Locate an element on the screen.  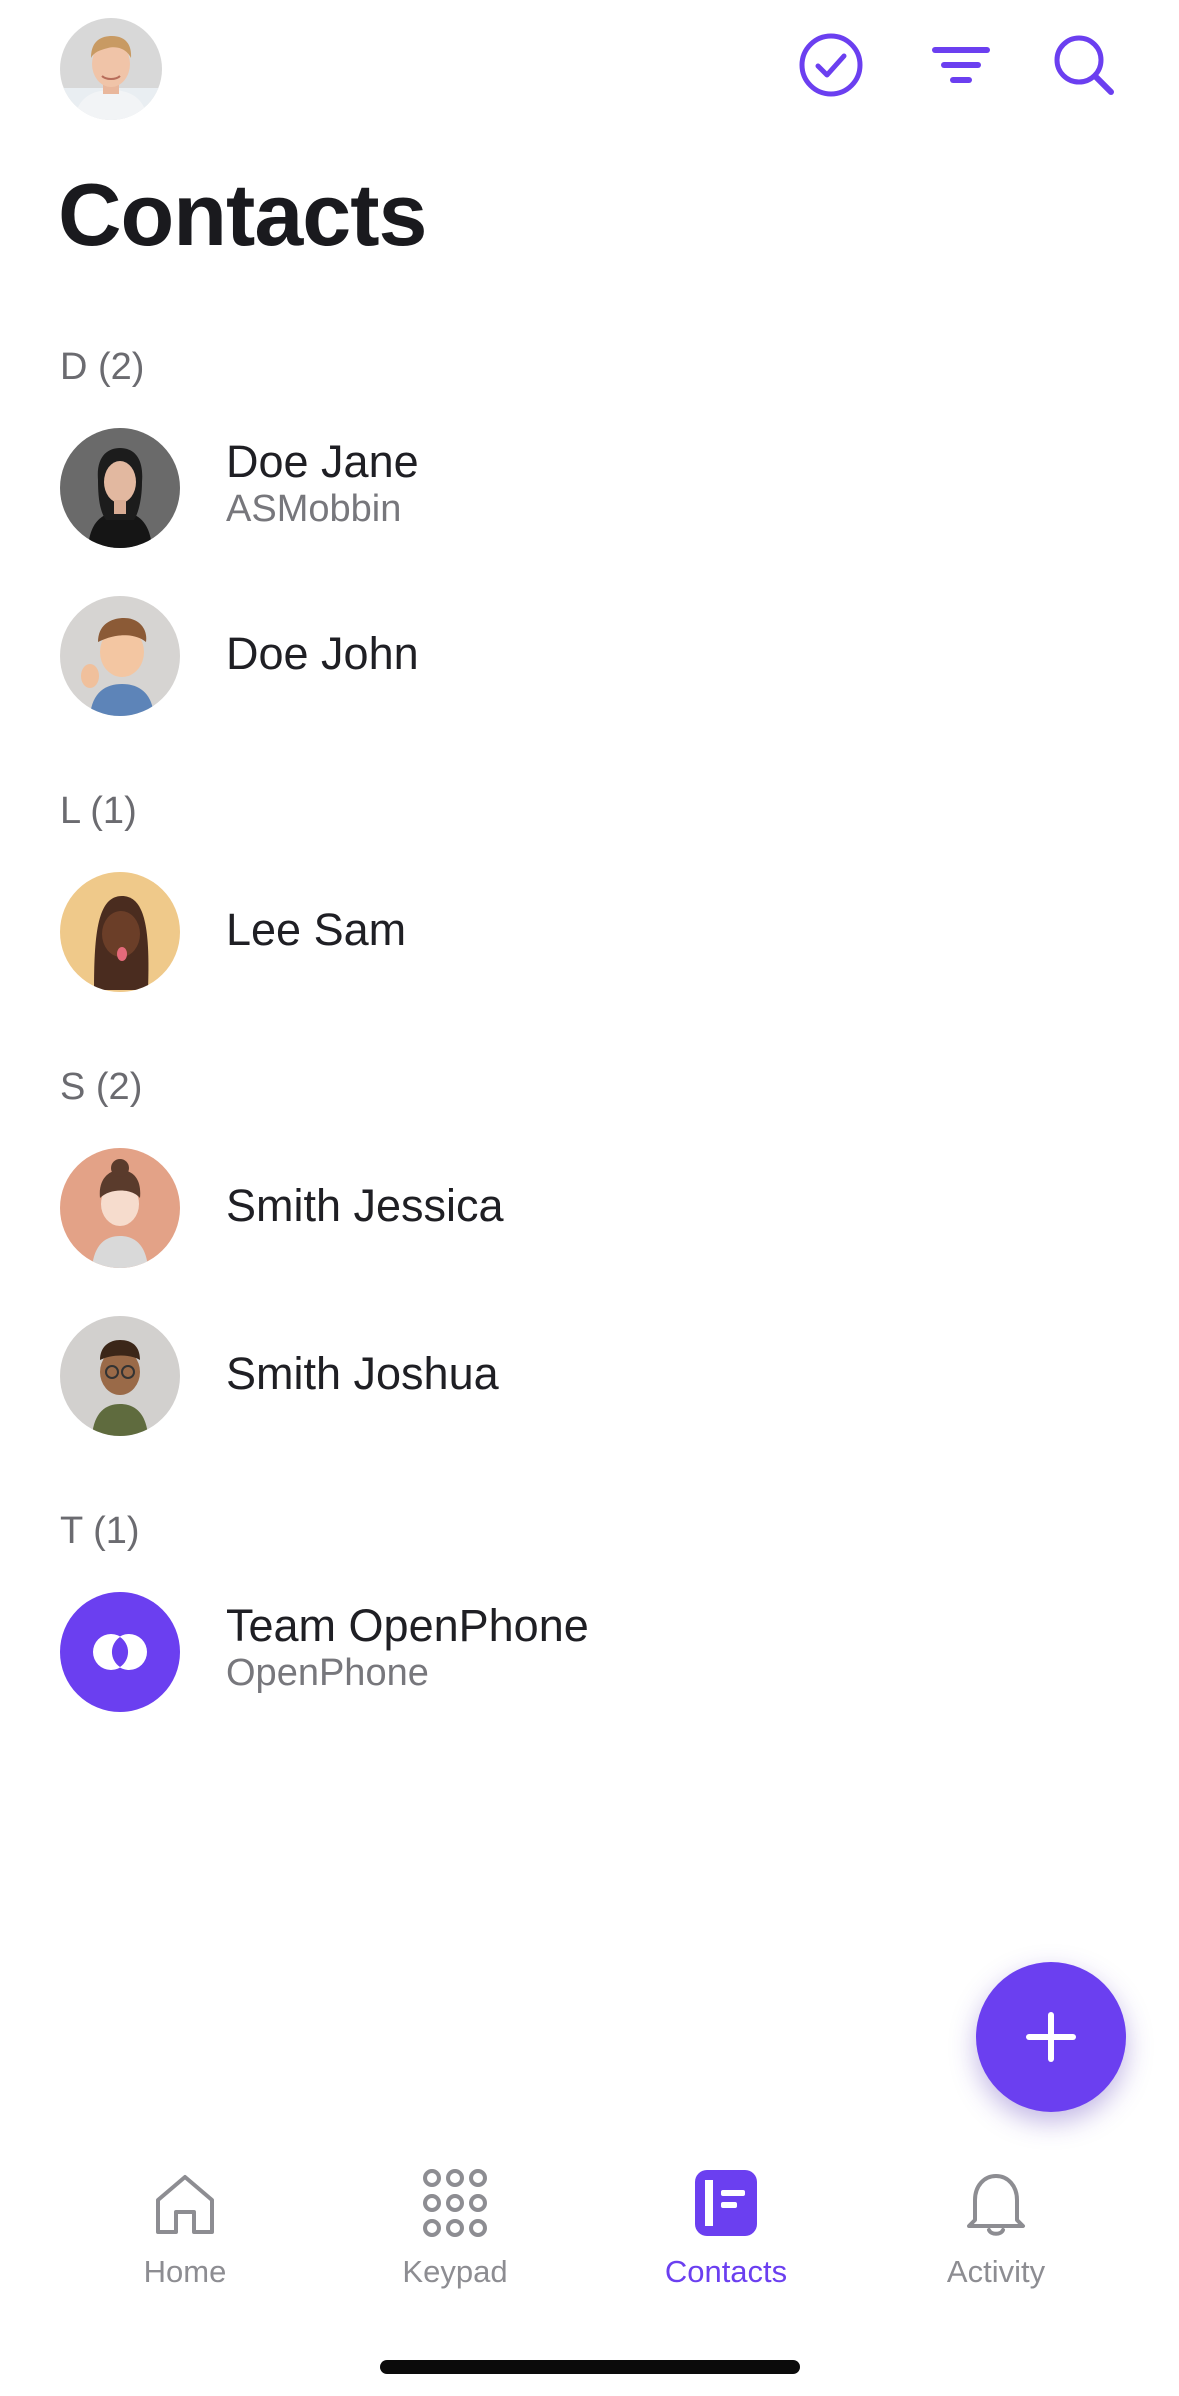
check-circle-icon is located at coordinates (831, 65).